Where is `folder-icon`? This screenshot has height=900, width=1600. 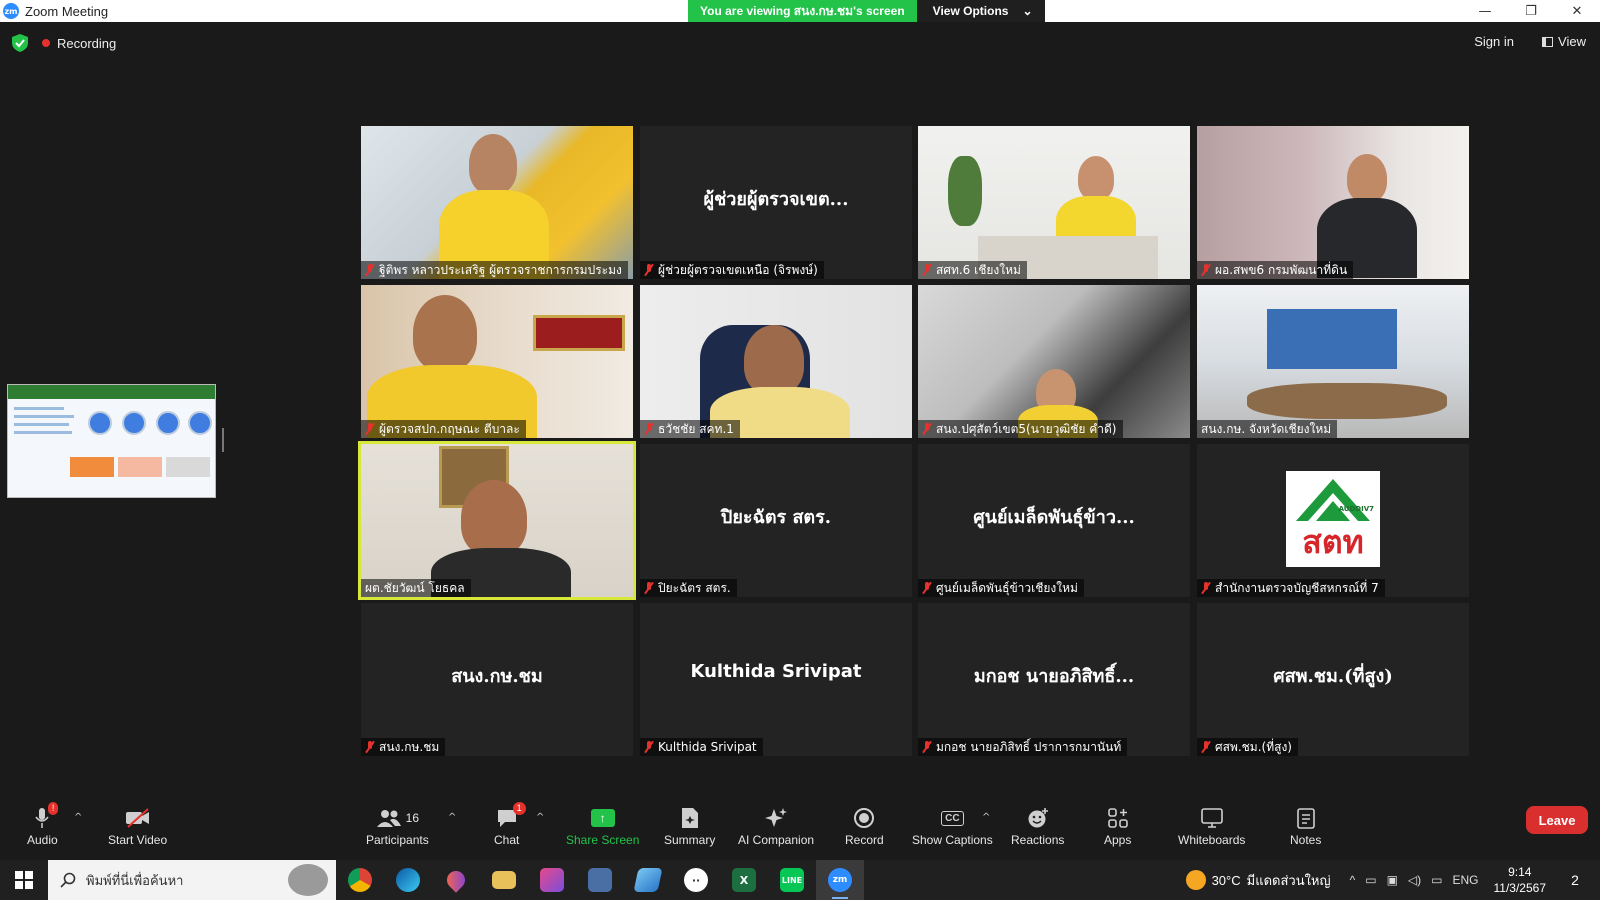 folder-icon is located at coordinates (504, 880).